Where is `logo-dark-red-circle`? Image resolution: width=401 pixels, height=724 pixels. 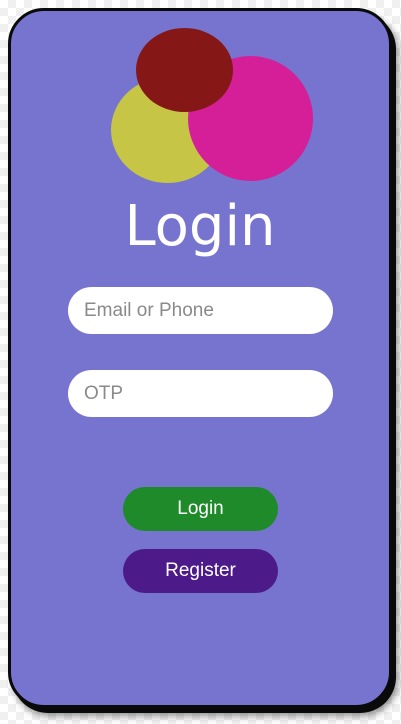
logo-dark-red-circle is located at coordinates (184, 70).